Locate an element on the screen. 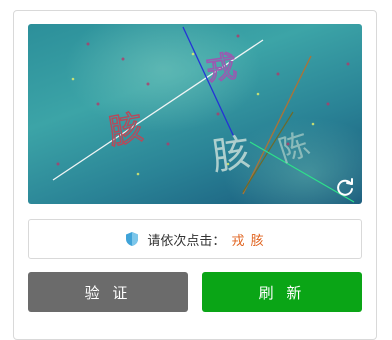 Image resolution: width=392 pixels, height=340 pixels. refresh-icon is located at coordinates (345, 187).